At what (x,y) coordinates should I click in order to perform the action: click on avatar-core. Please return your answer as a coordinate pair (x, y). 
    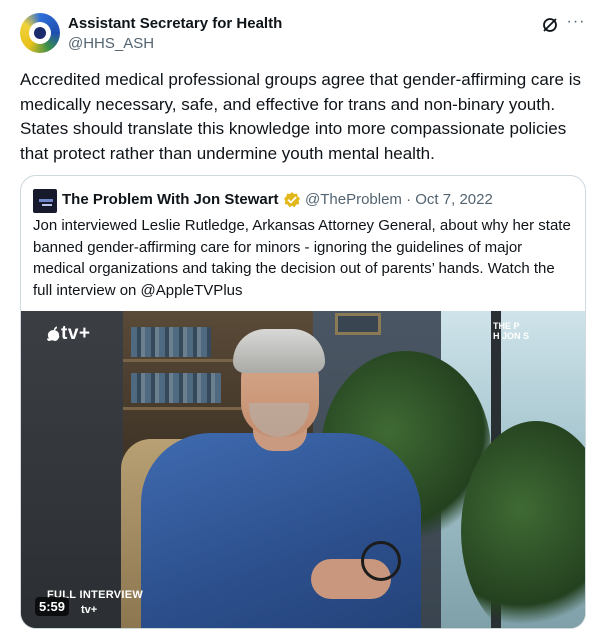
    Looking at the image, I should click on (40, 33).